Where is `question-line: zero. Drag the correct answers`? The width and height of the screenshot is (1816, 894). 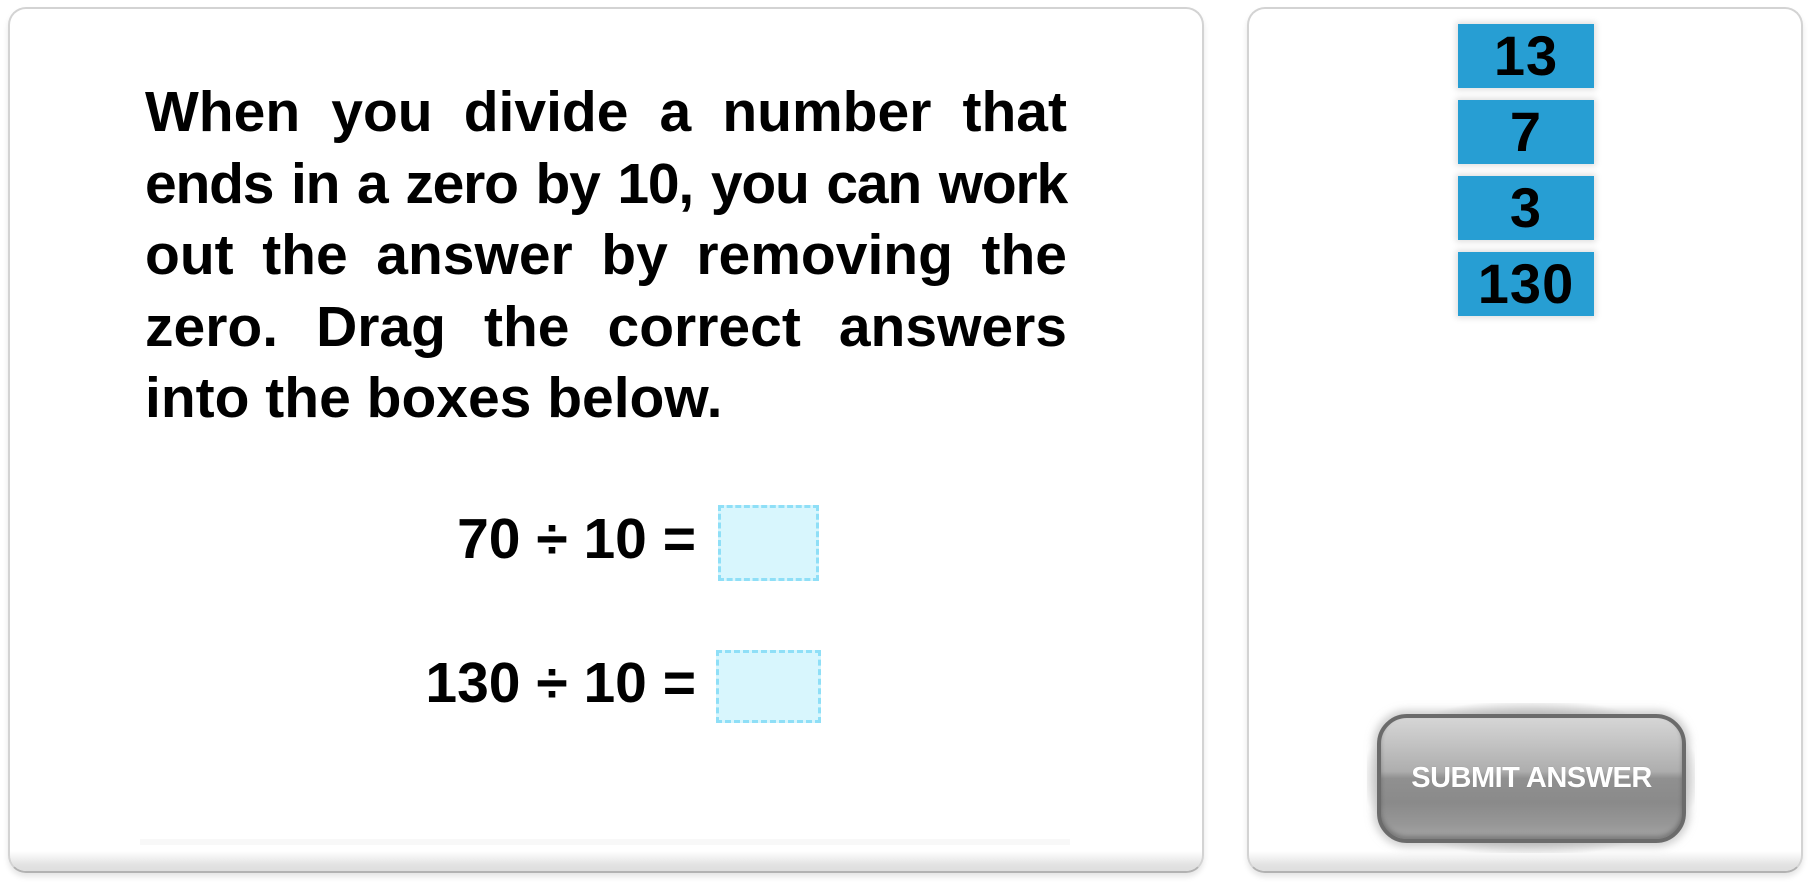
question-line: zero. Drag the correct answers is located at coordinates (606, 326).